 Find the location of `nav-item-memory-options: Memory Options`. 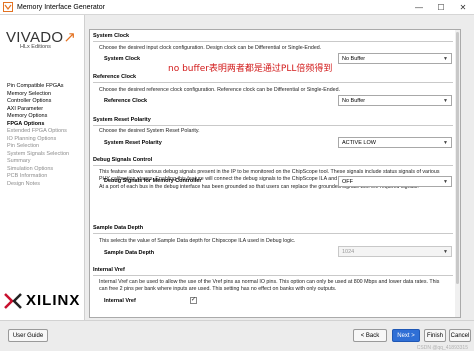

nav-item-memory-options: Memory Options is located at coordinates (38, 117).